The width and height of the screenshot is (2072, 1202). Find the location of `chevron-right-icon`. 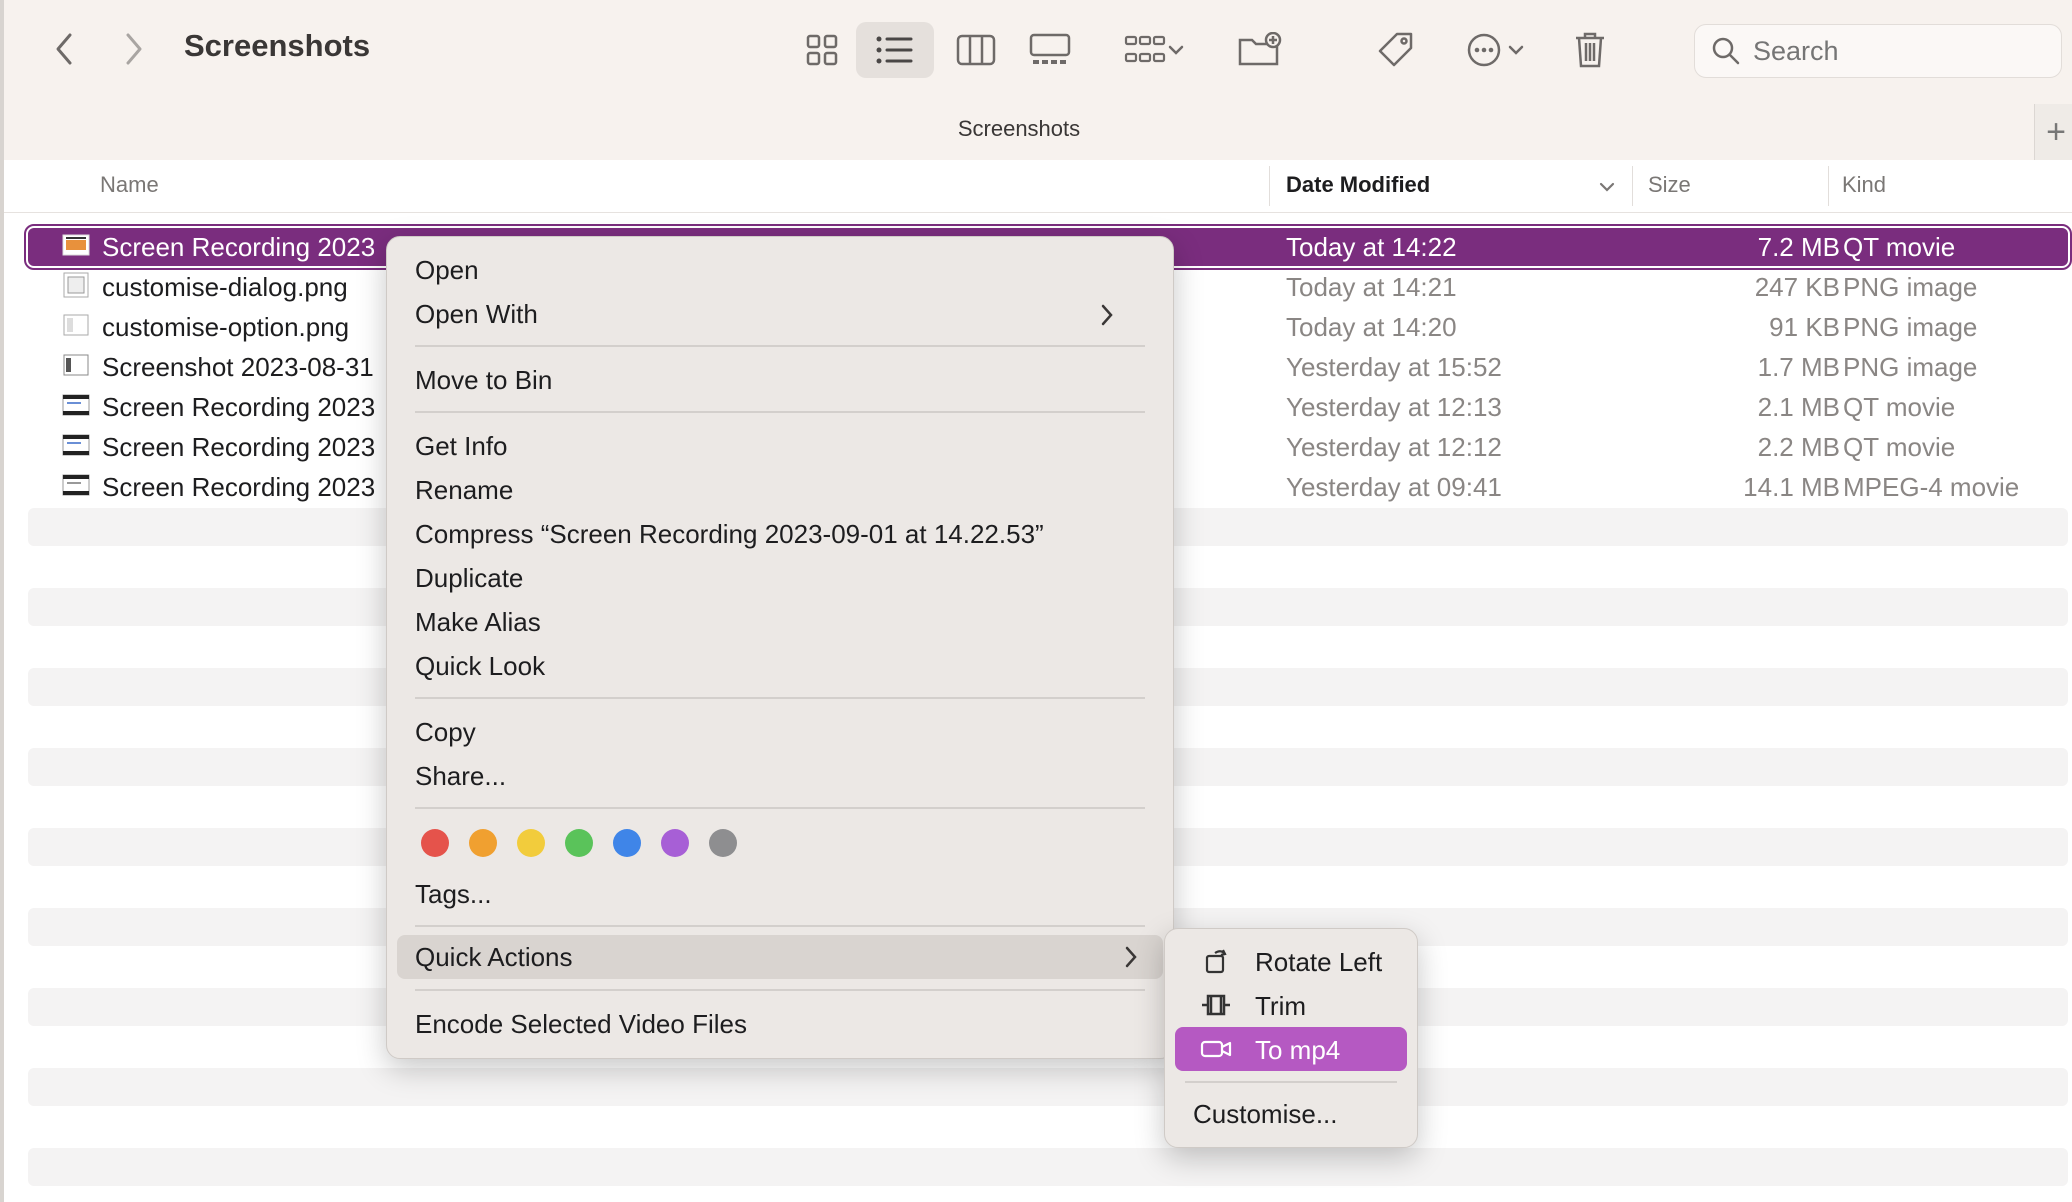

chevron-right-icon is located at coordinates (1107, 315).